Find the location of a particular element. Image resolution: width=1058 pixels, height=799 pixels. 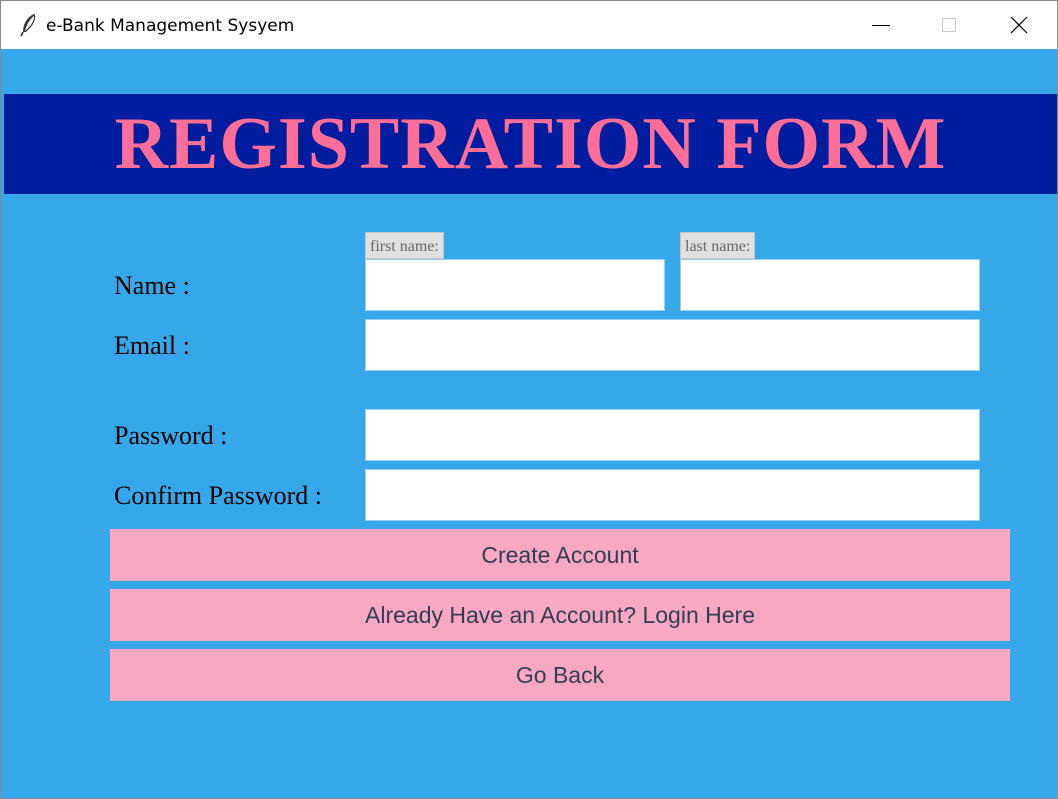

password-label: Password : is located at coordinates (171, 435).